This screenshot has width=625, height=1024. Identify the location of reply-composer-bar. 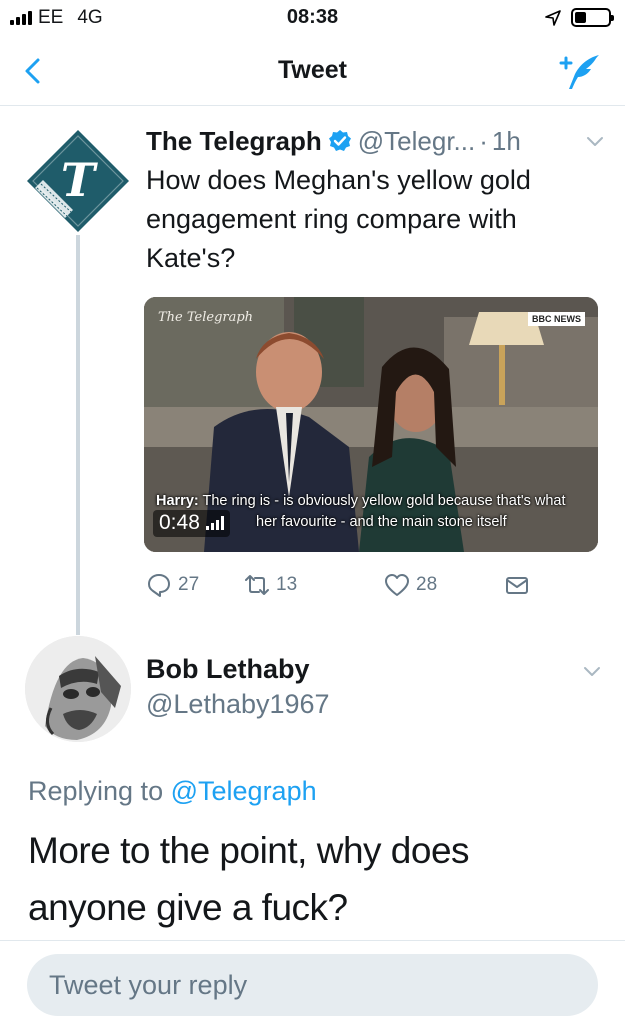
(312, 982).